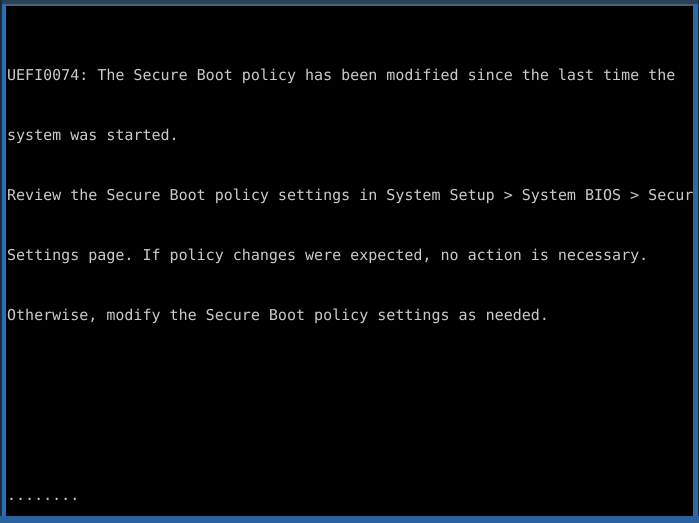 This screenshot has height=523, width=699. Describe the element at coordinates (349, 519) in the screenshot. I see `window-border-bottom` at that location.